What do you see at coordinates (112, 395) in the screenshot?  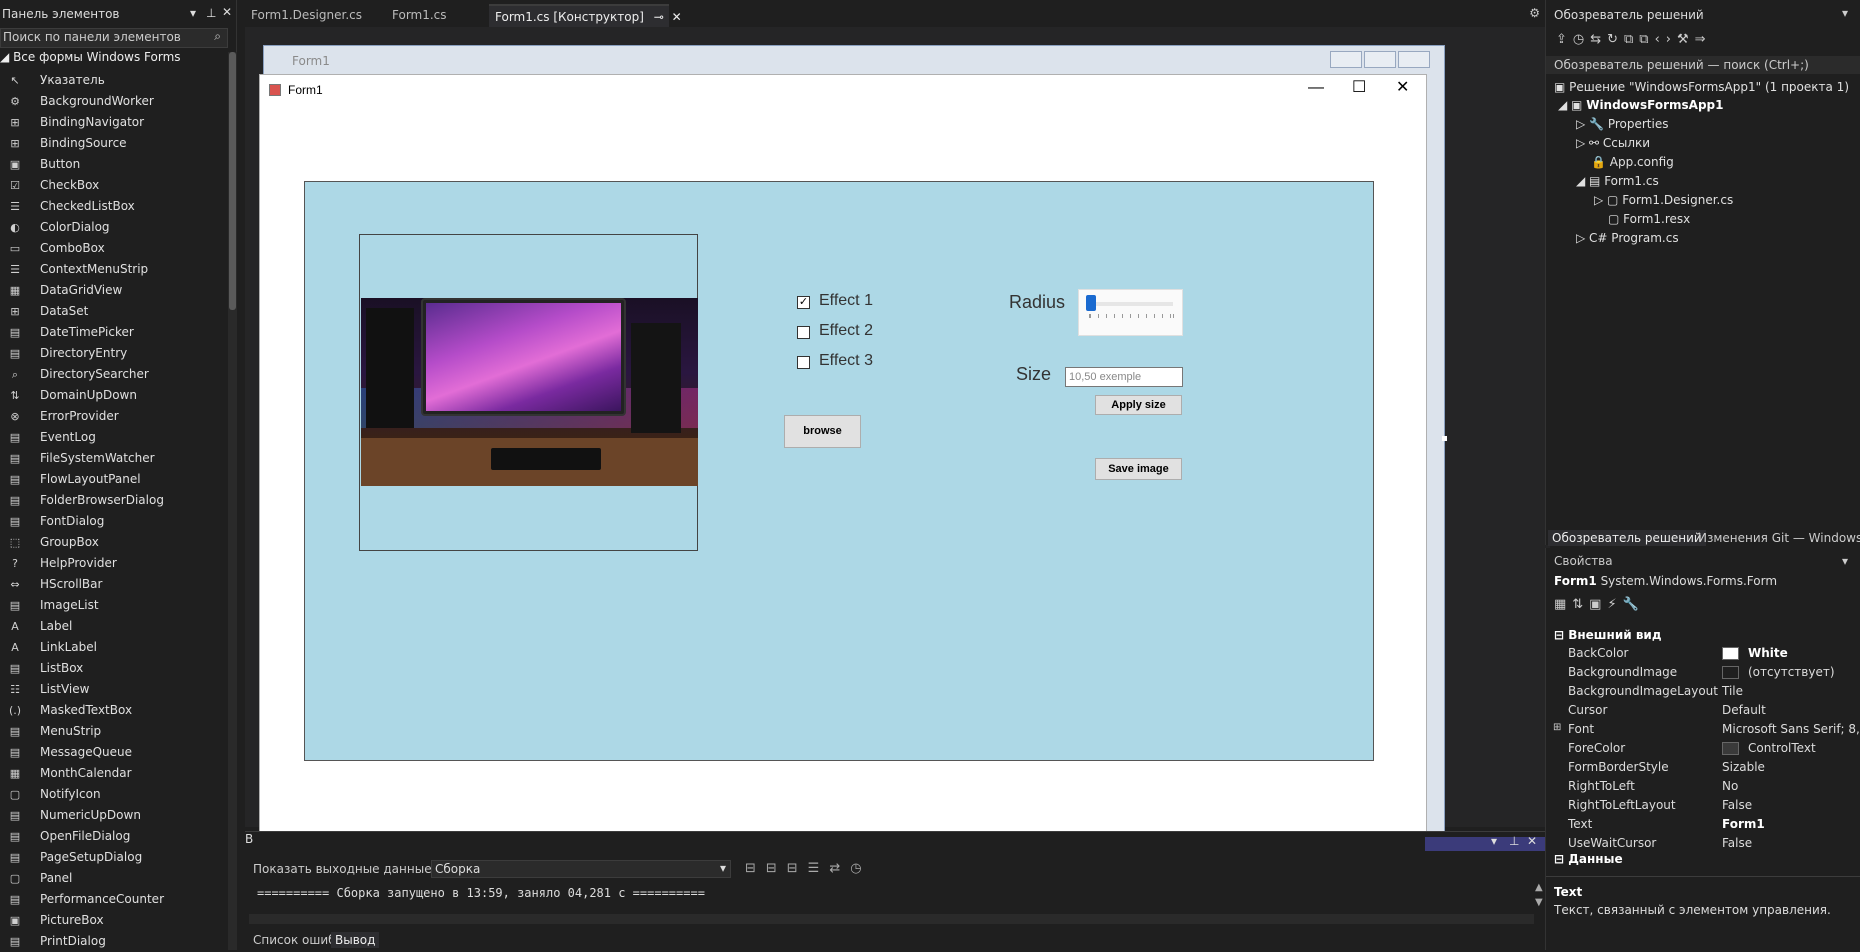 I see `toolbox-item: ⇅ DomainUpDown` at bounding box center [112, 395].